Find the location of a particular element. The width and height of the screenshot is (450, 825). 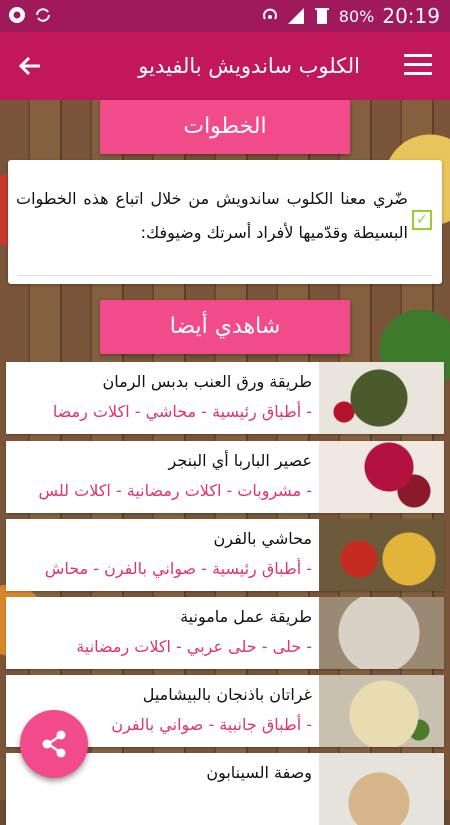

menu-icon is located at coordinates (418, 66).